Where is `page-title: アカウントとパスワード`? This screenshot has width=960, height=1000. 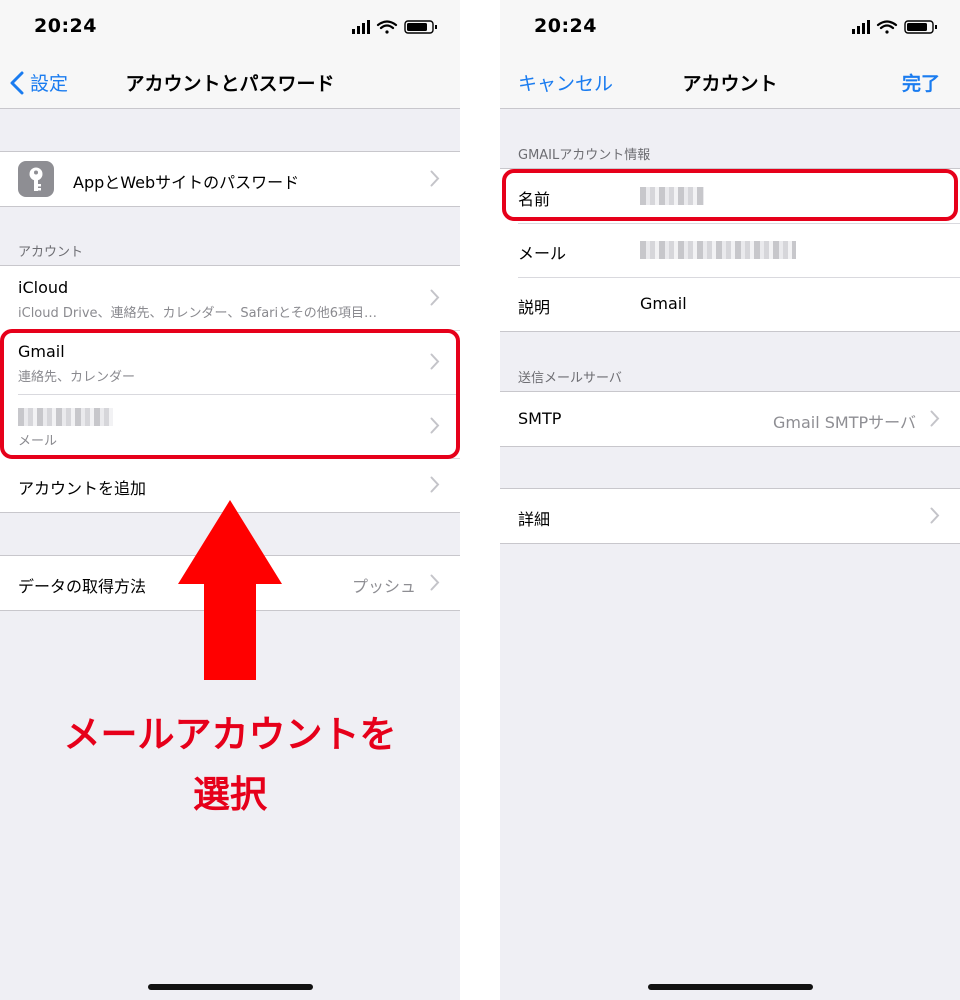
page-title: アカウントとパスワード is located at coordinates (230, 84).